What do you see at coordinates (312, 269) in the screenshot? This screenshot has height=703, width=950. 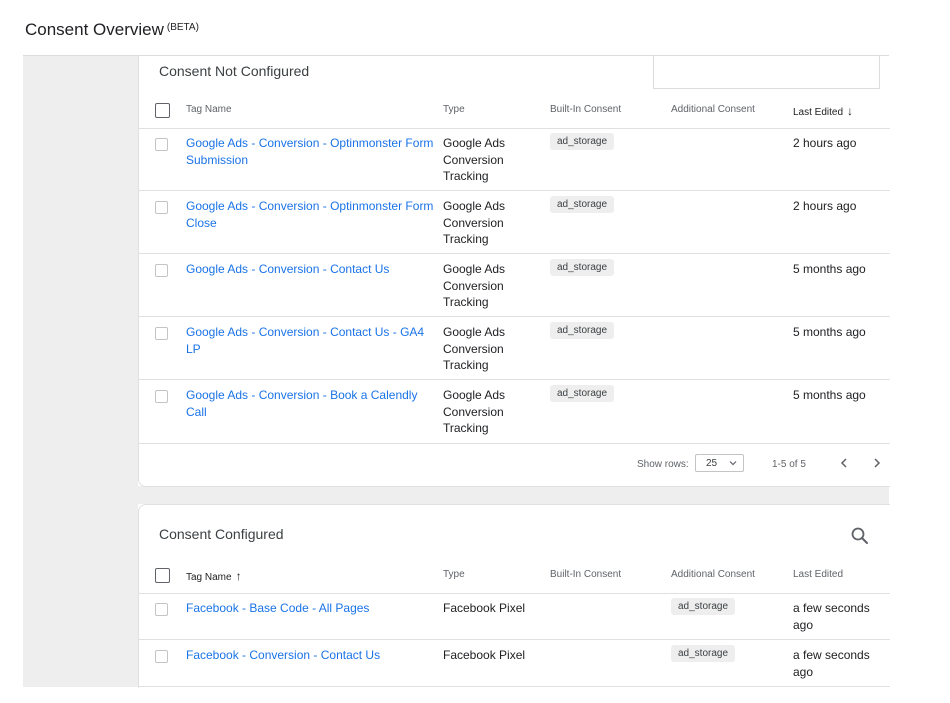 I see `tag-name-link: Google Ads - Conversion - Contact Us` at bounding box center [312, 269].